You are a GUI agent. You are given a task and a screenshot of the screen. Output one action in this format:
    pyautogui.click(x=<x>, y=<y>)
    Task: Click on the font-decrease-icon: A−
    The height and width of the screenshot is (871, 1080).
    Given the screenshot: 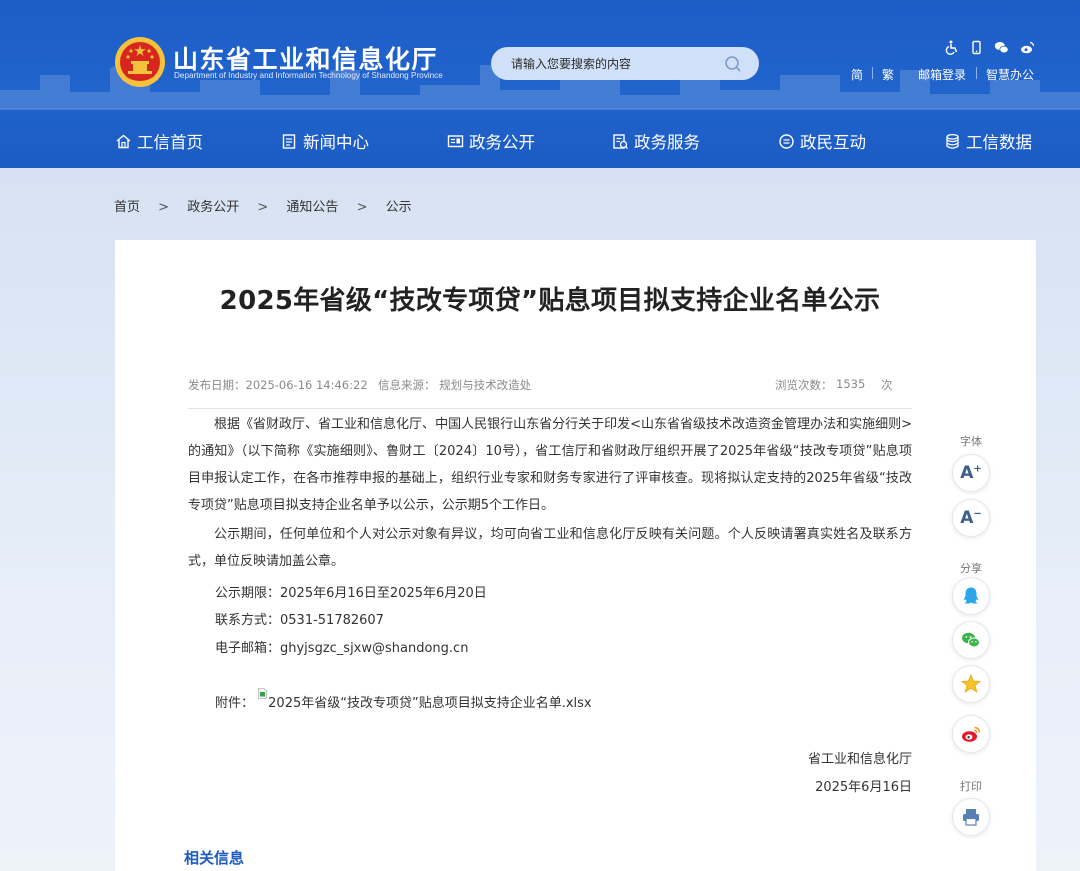 What is the action you would take?
    pyautogui.click(x=971, y=518)
    